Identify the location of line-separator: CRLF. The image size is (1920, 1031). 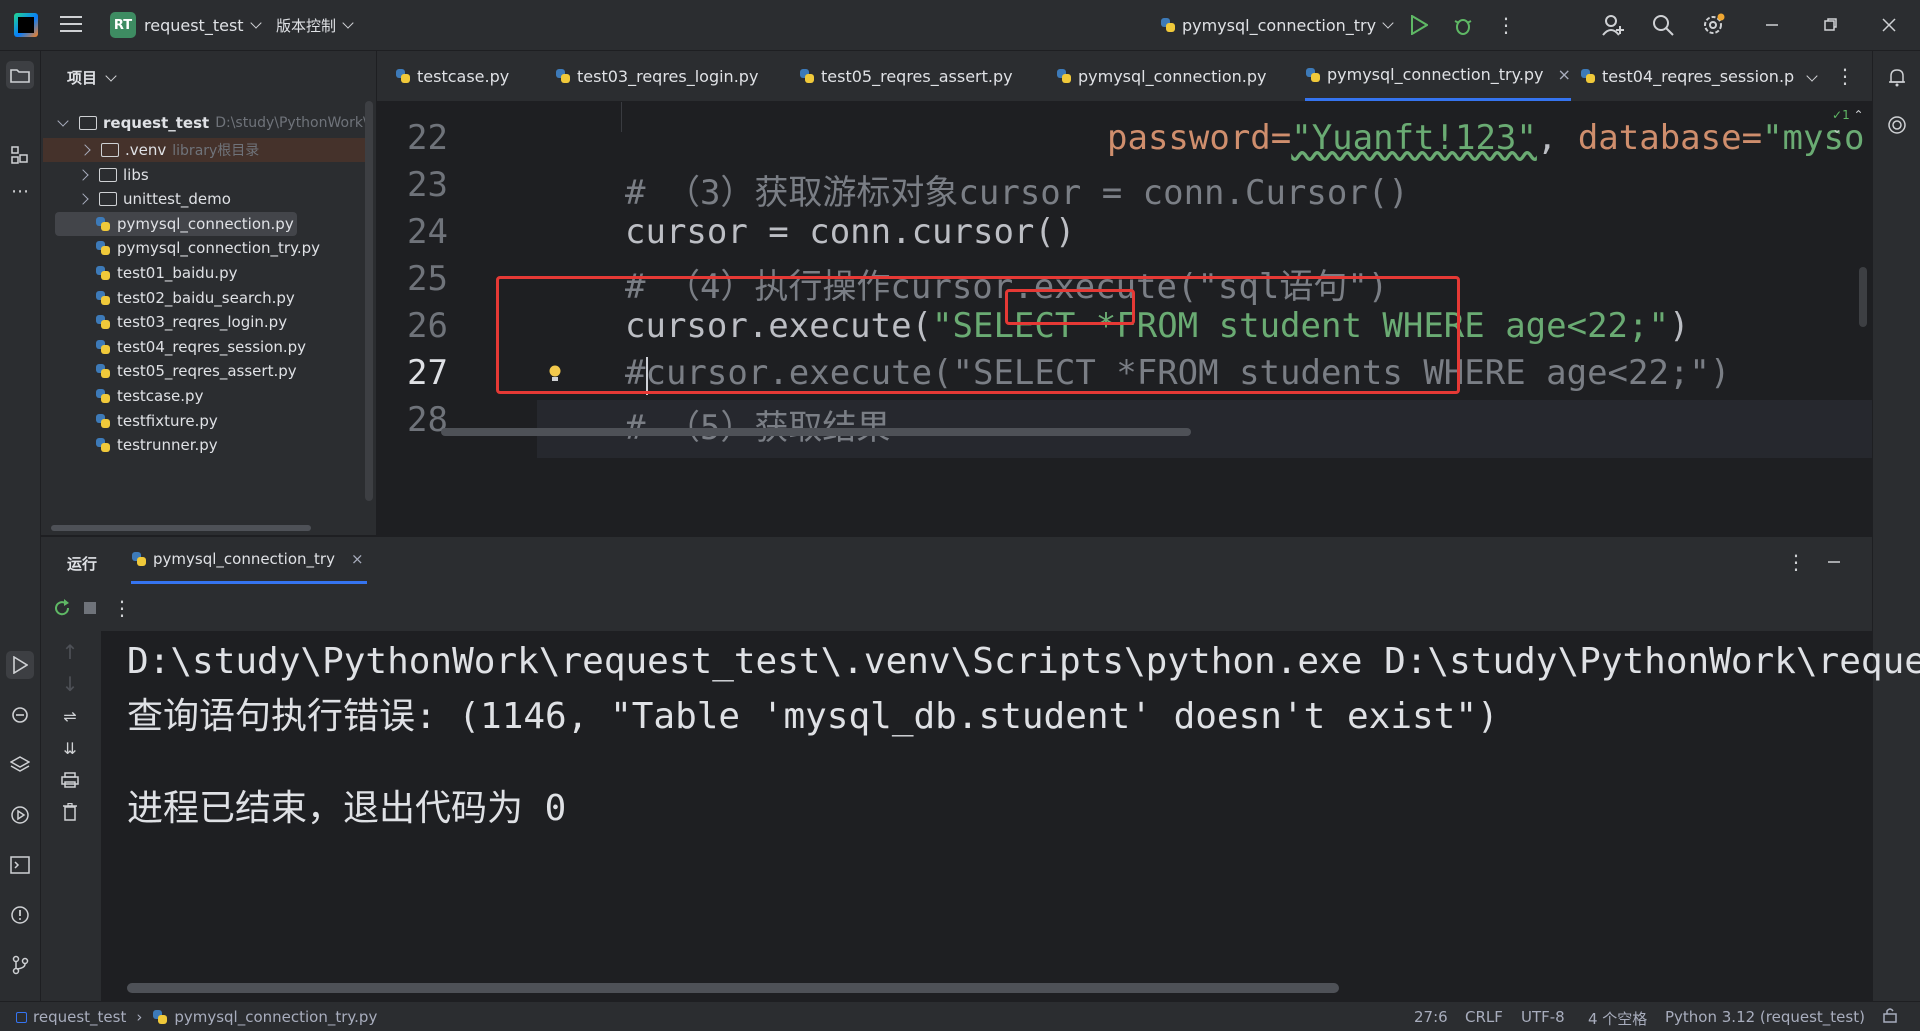
(1484, 1017).